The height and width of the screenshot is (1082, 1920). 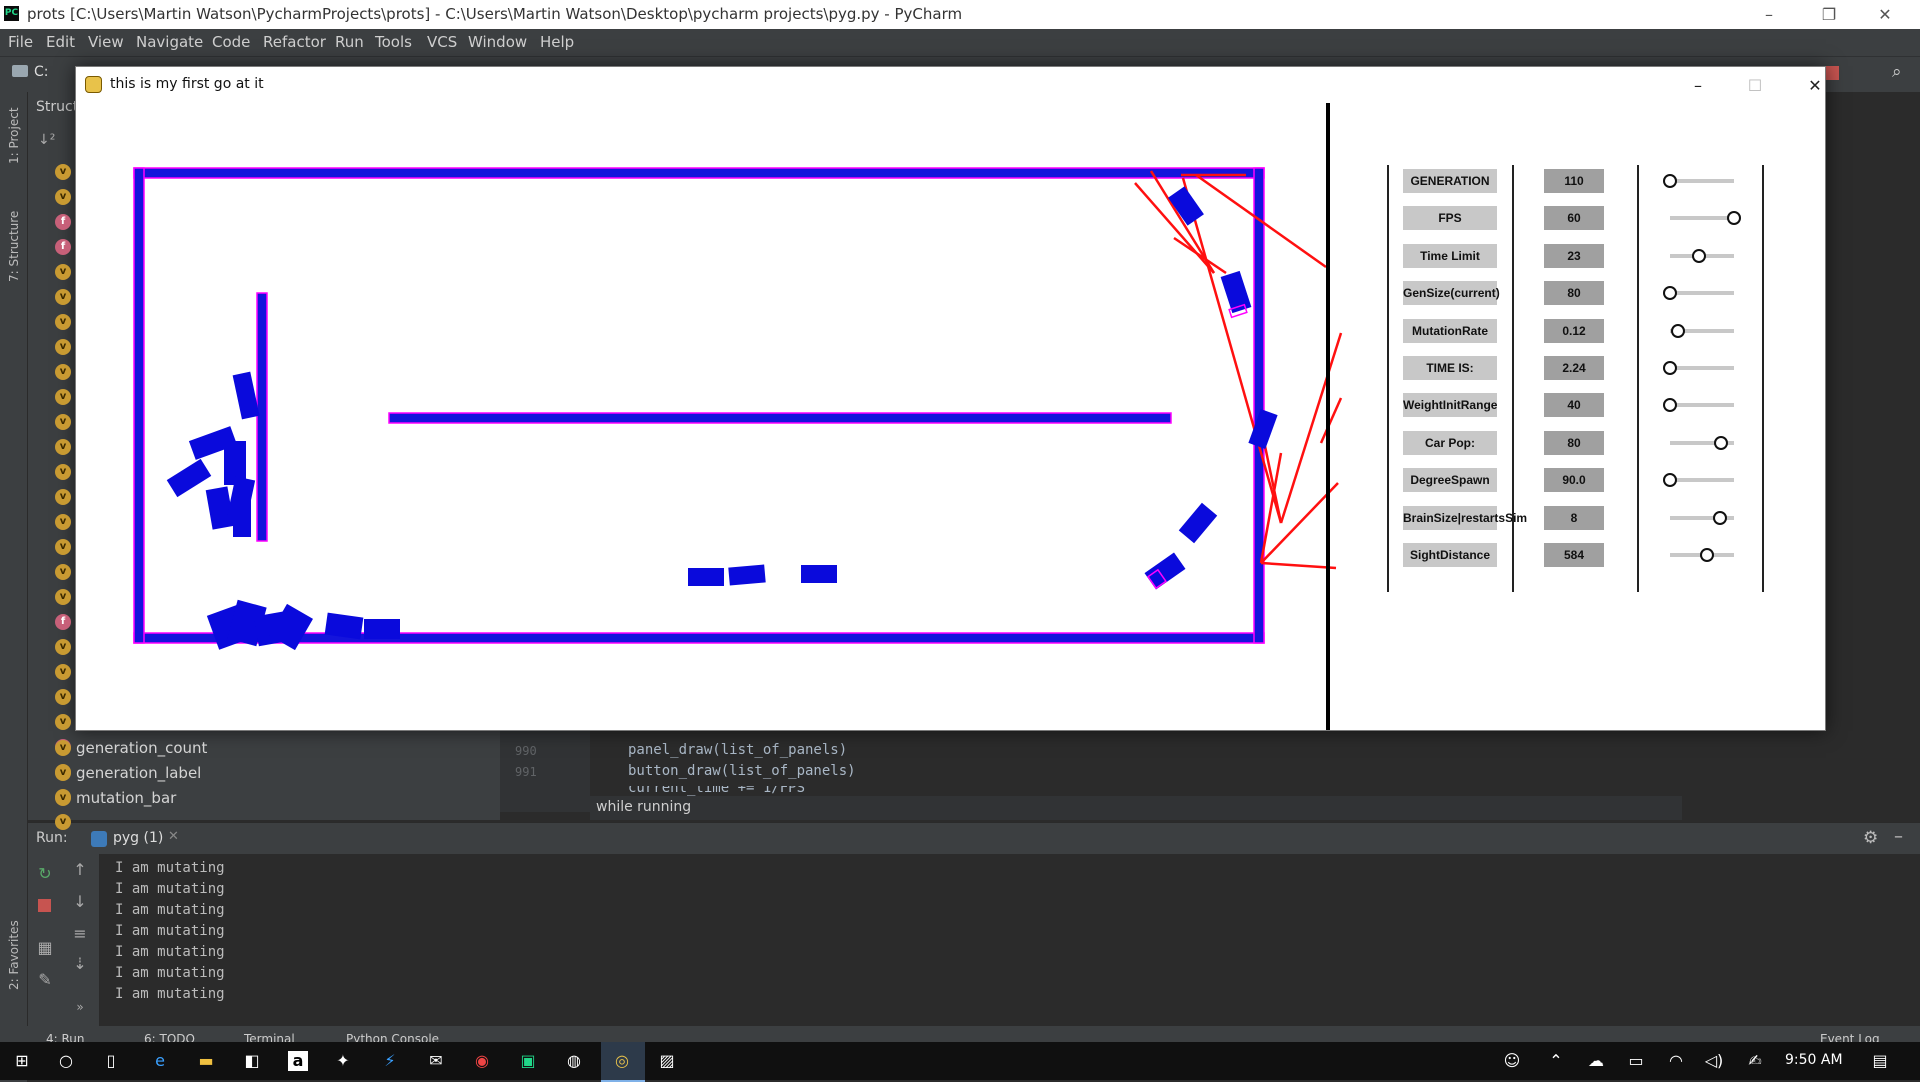 I want to click on scroll-to-end-icon: ⇣, so click(x=80, y=963).